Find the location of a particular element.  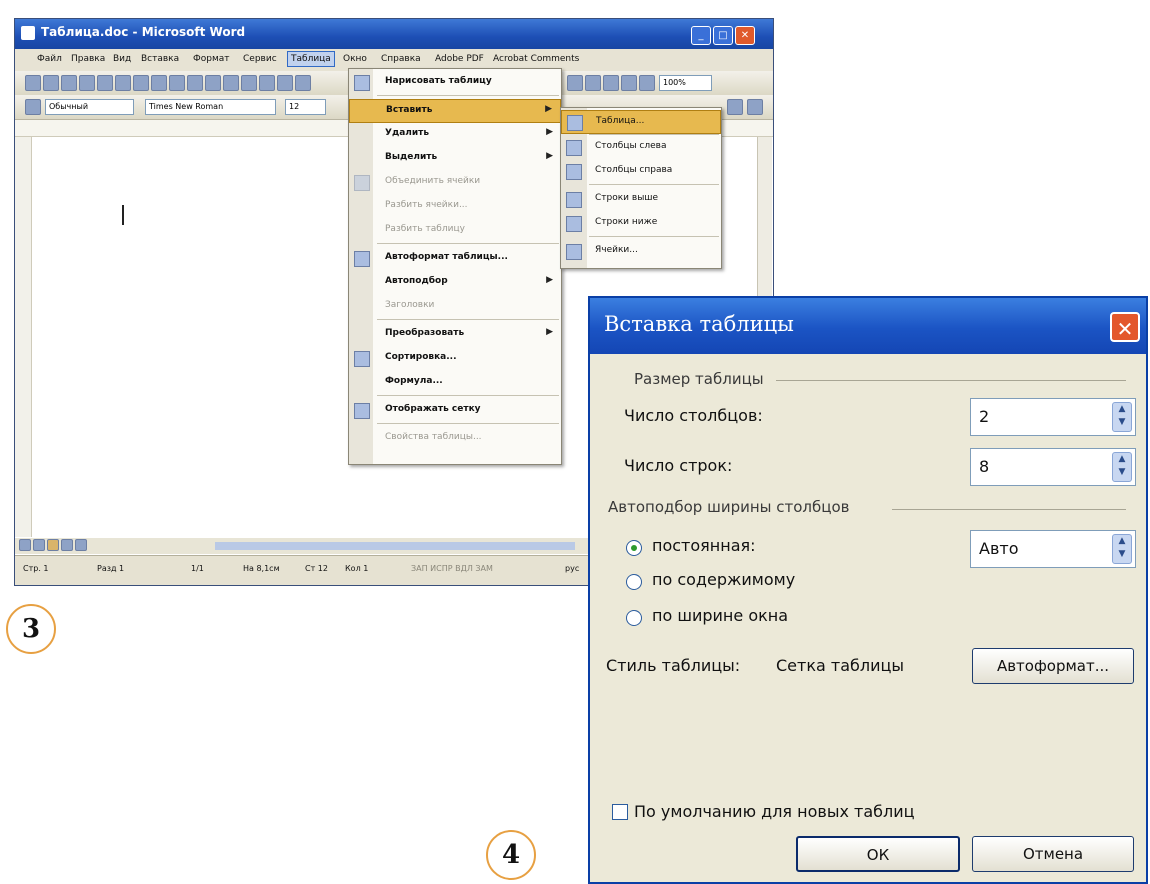

toolbar-options-icon is located at coordinates (755, 107).